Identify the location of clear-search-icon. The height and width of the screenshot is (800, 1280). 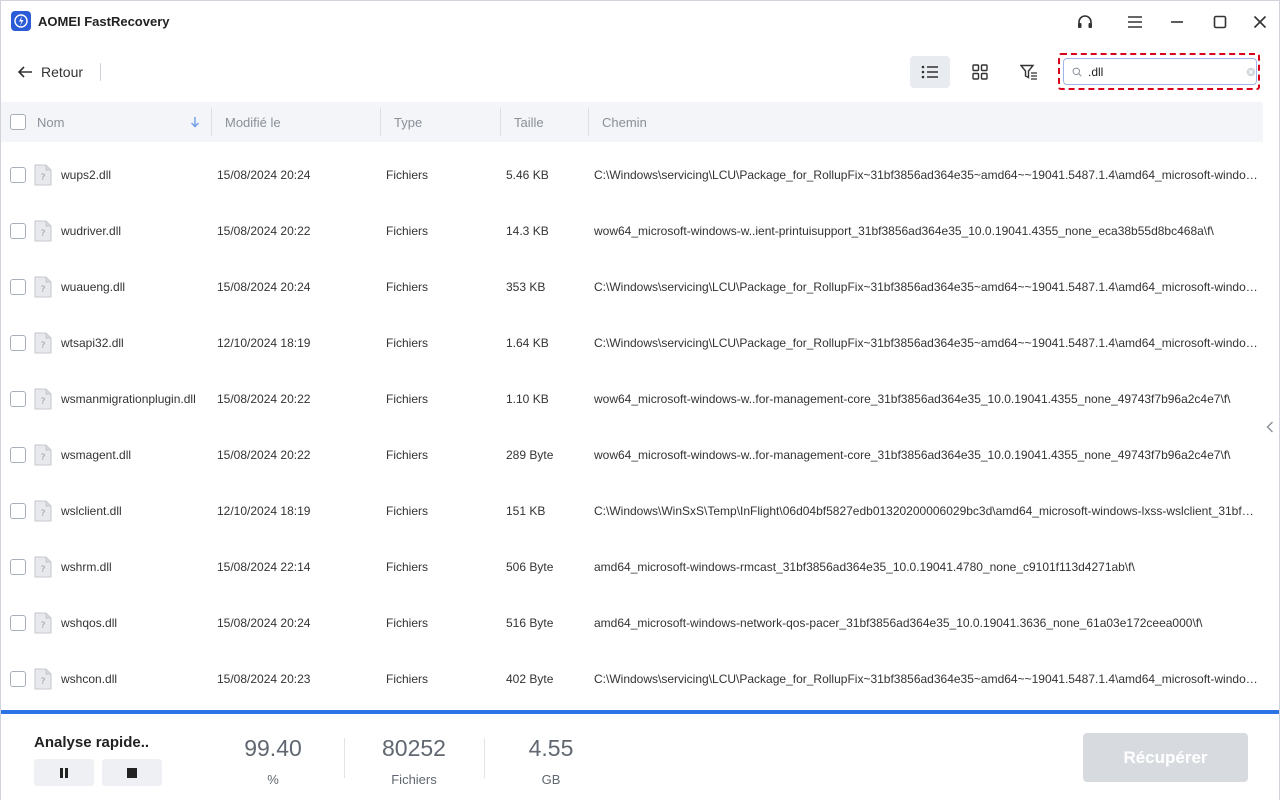
(1251, 72).